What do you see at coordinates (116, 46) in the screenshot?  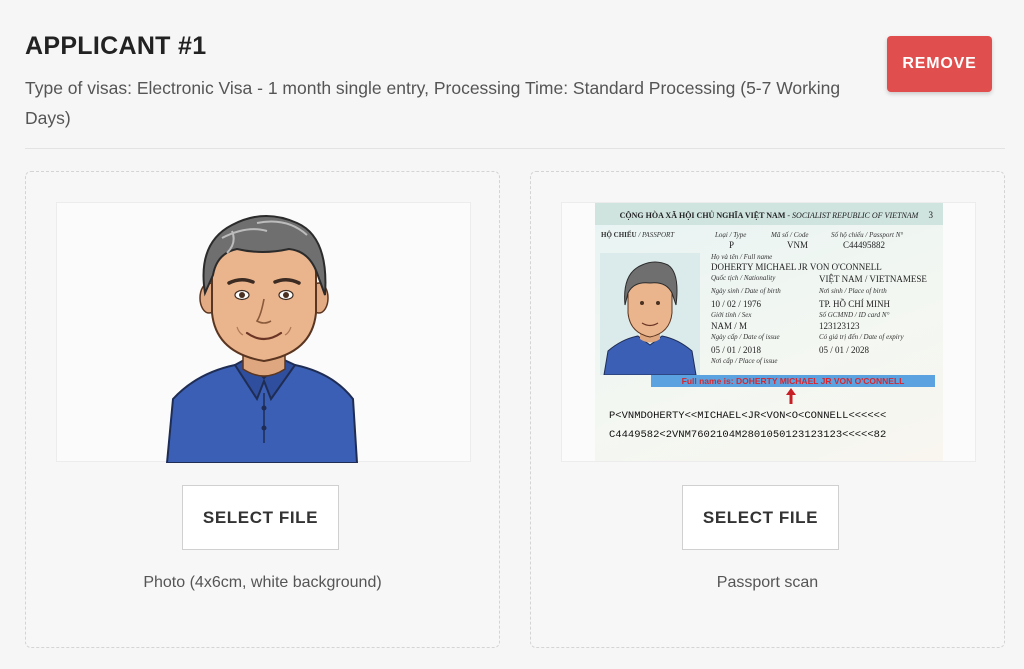 I see `applicant-title: APPLICANT #1` at bounding box center [116, 46].